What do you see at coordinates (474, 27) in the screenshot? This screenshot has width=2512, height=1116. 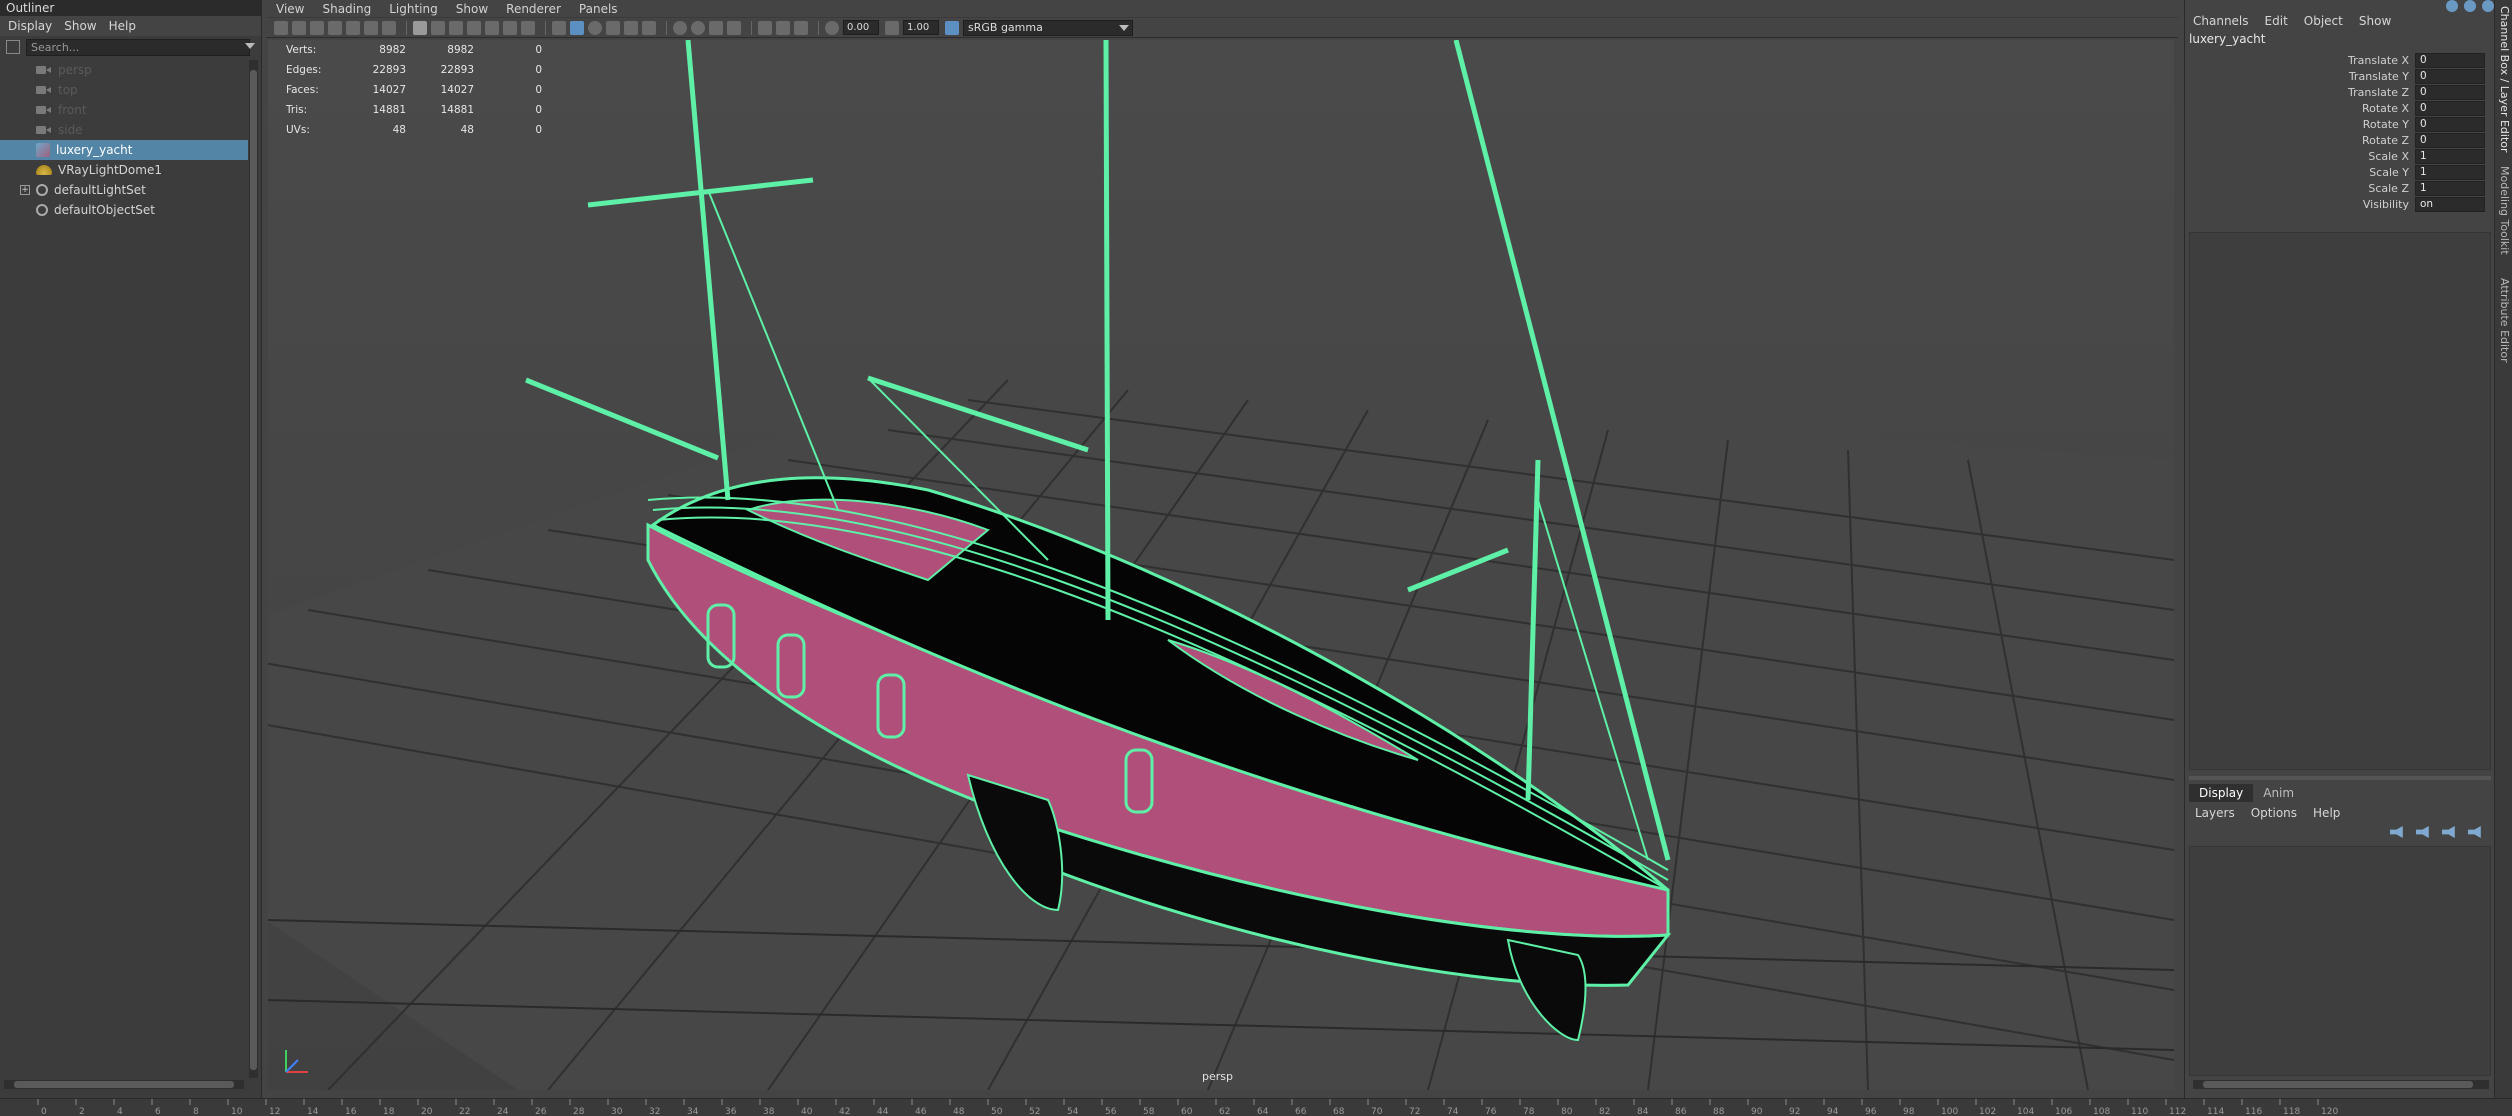 I see `gate-mask-icon` at bounding box center [474, 27].